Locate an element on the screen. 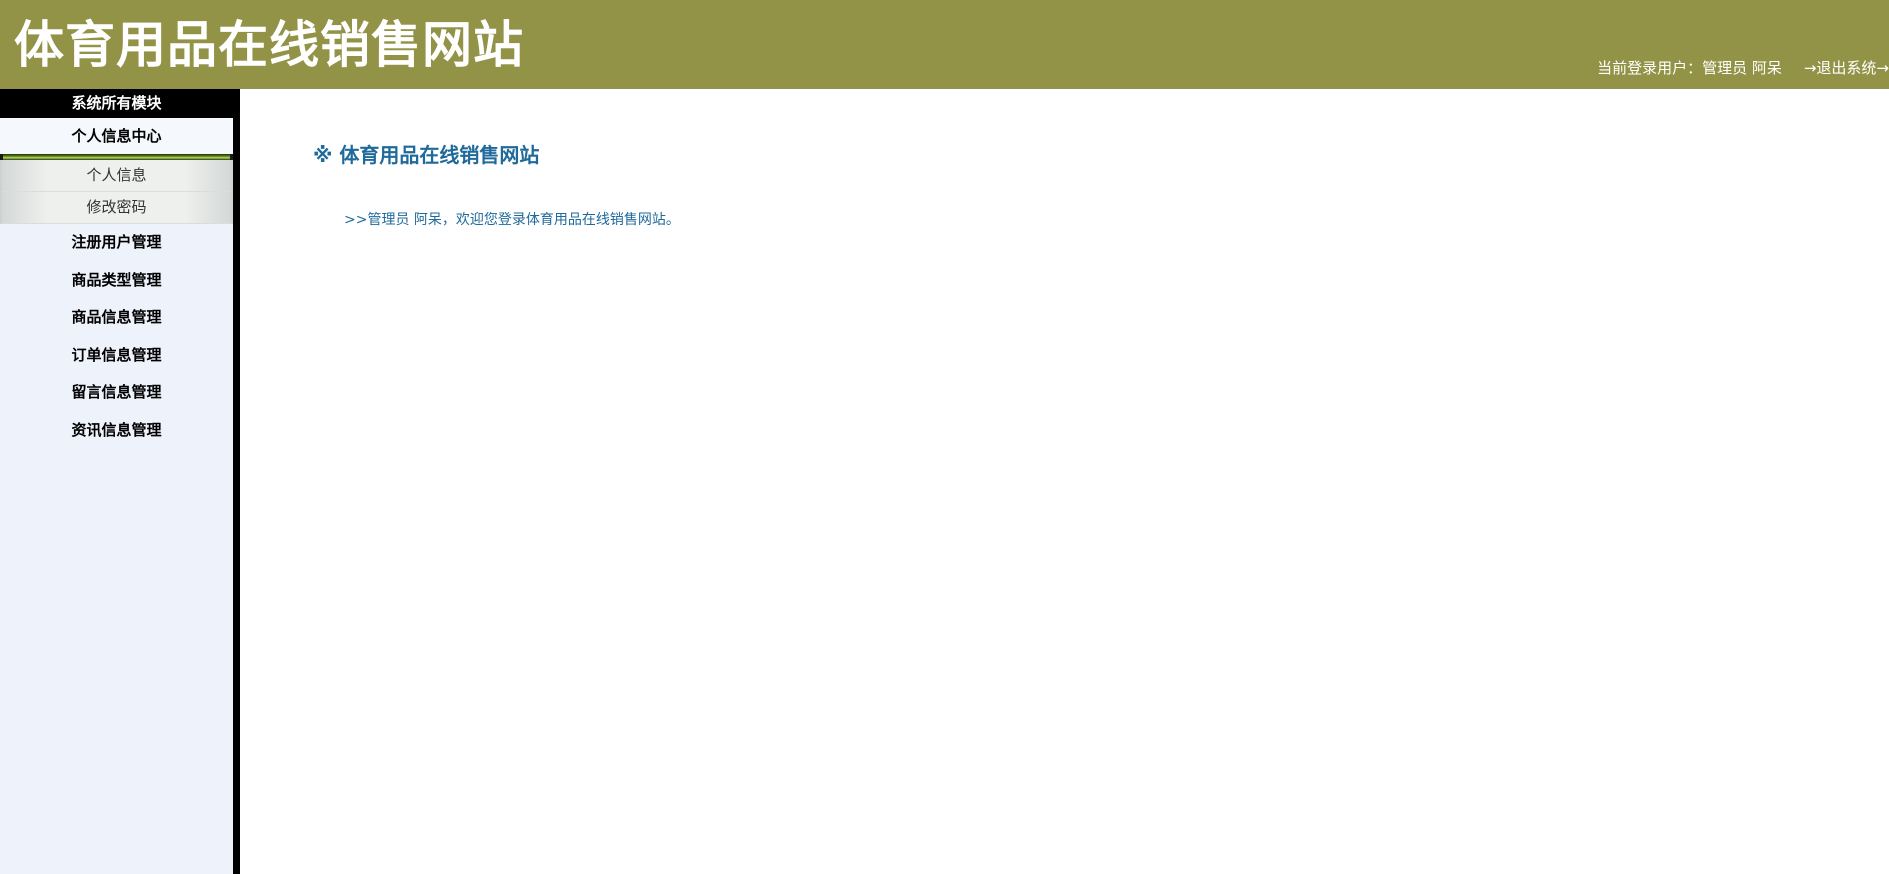 This screenshot has height=874, width=1889. sidebar-item-product-type-management: 商品类型管理 is located at coordinates (116, 281).